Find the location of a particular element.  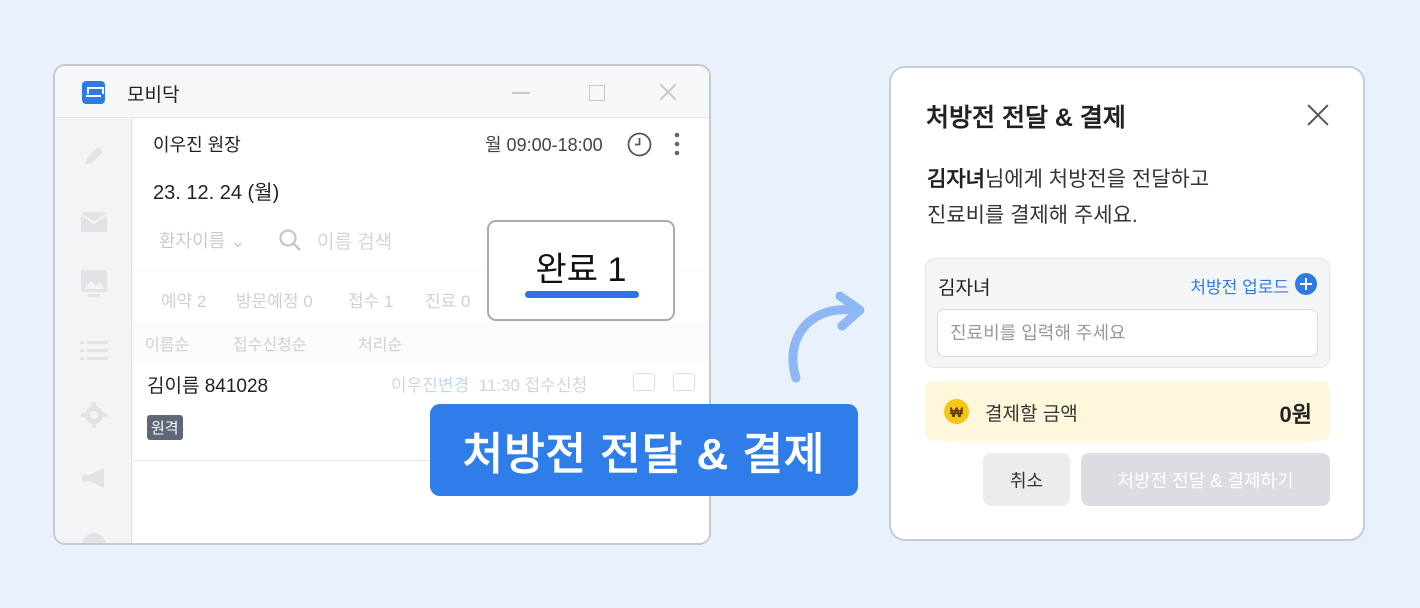

chat-icon is located at coordinates (94, 535).